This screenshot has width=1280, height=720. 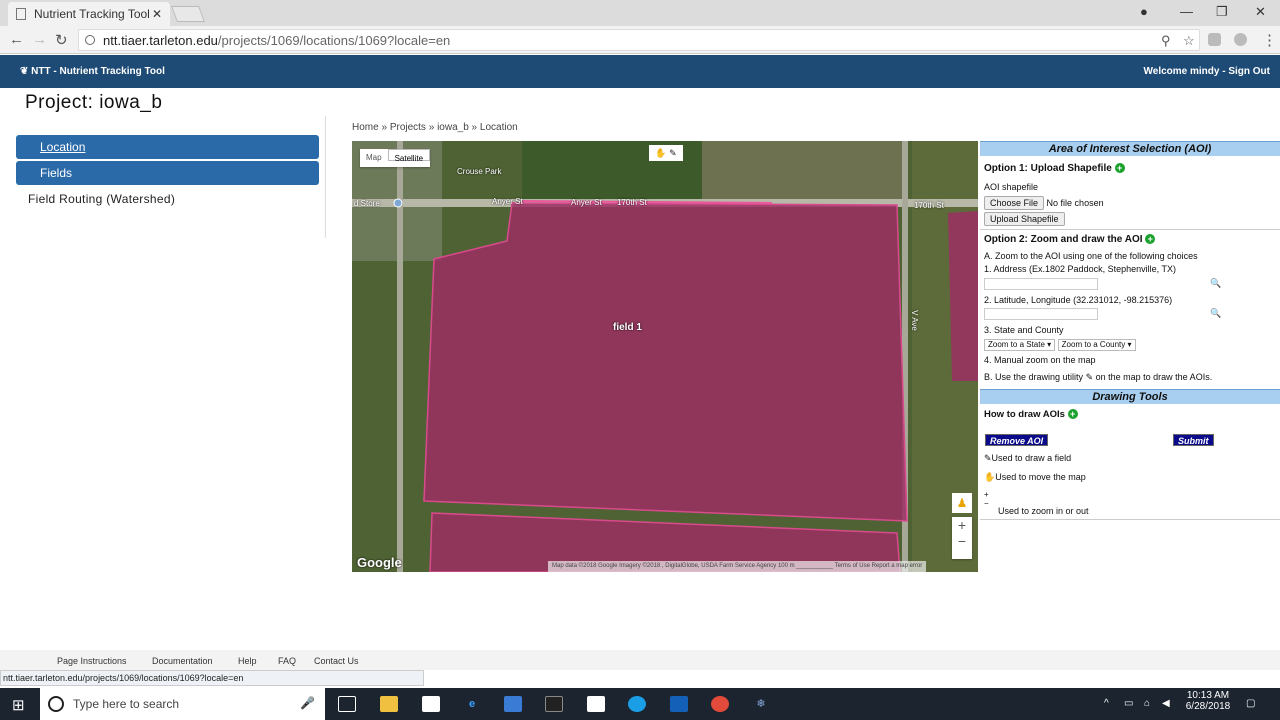 I want to click on drawing-utility-text: B. Use the drawing utility, so click(x=1034, y=377).